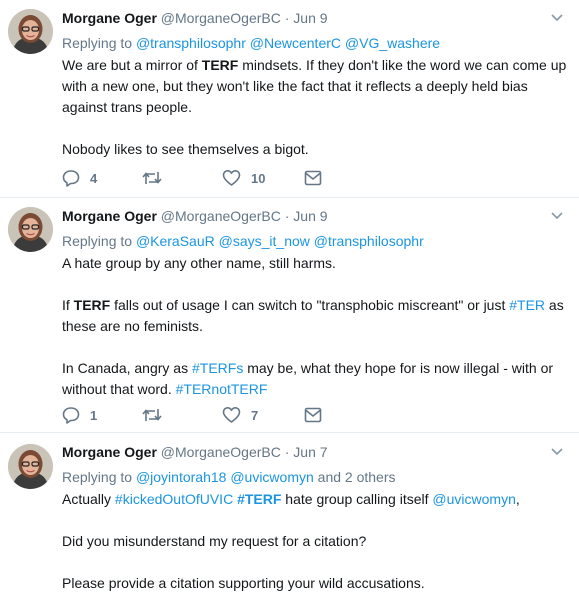 The width and height of the screenshot is (579, 601). Describe the element at coordinates (212, 415) in the screenshot. I see `tweet-actions: 1 7` at that location.